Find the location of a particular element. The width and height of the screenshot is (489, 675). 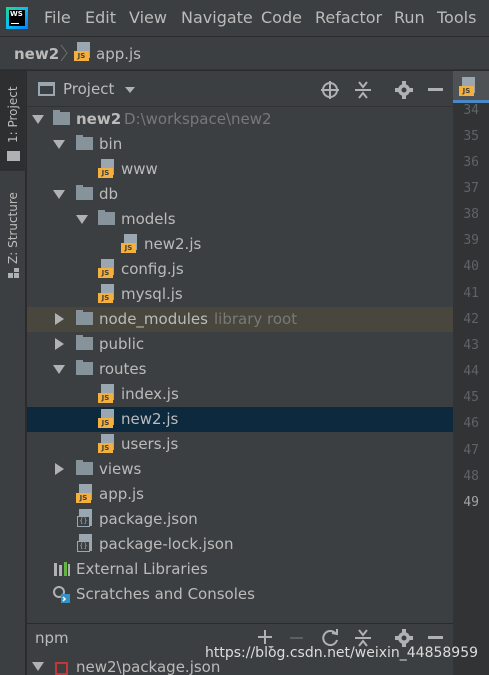

folder-label: models is located at coordinates (148, 219).